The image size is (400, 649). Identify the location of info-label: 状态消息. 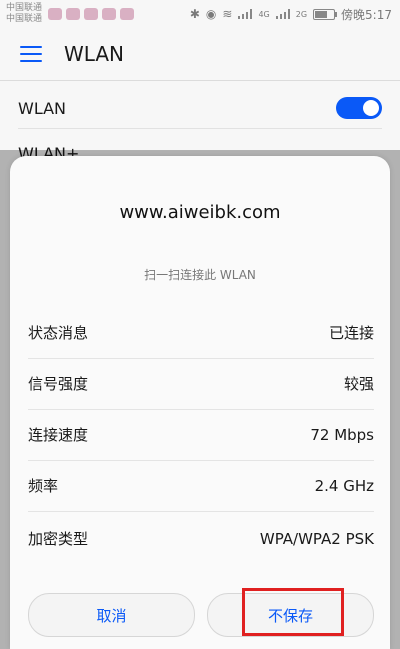
(58, 333).